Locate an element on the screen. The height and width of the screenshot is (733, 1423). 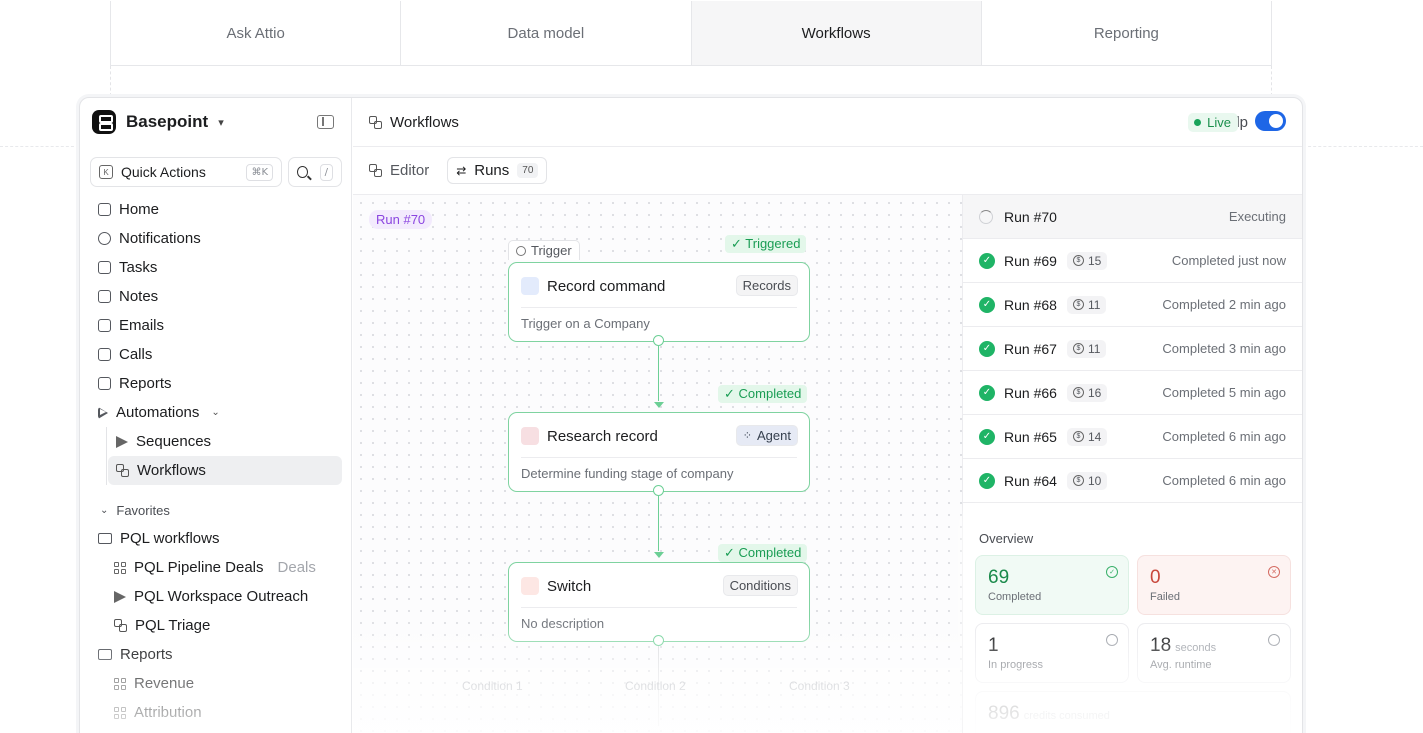
tab-data-model: Data model is located at coordinates (546, 33).